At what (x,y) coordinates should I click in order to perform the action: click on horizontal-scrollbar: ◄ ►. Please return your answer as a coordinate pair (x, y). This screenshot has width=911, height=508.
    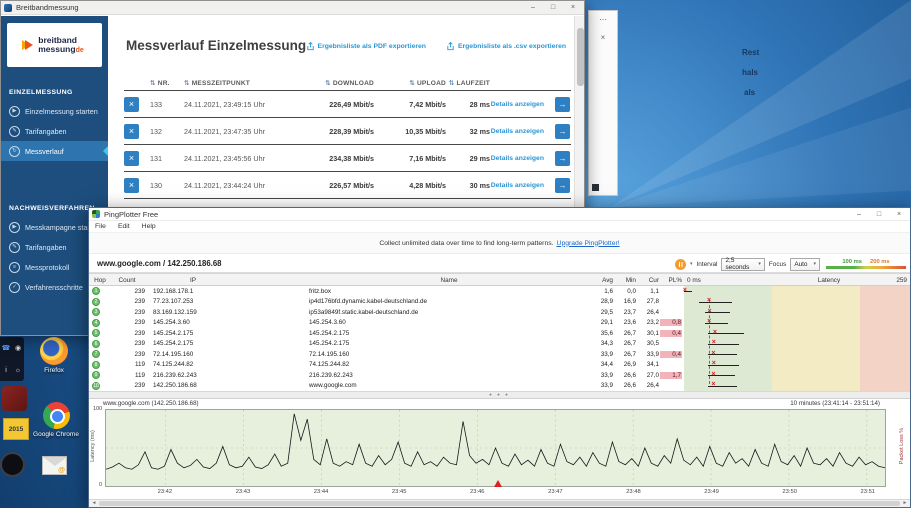
    Looking at the image, I should click on (499, 503).